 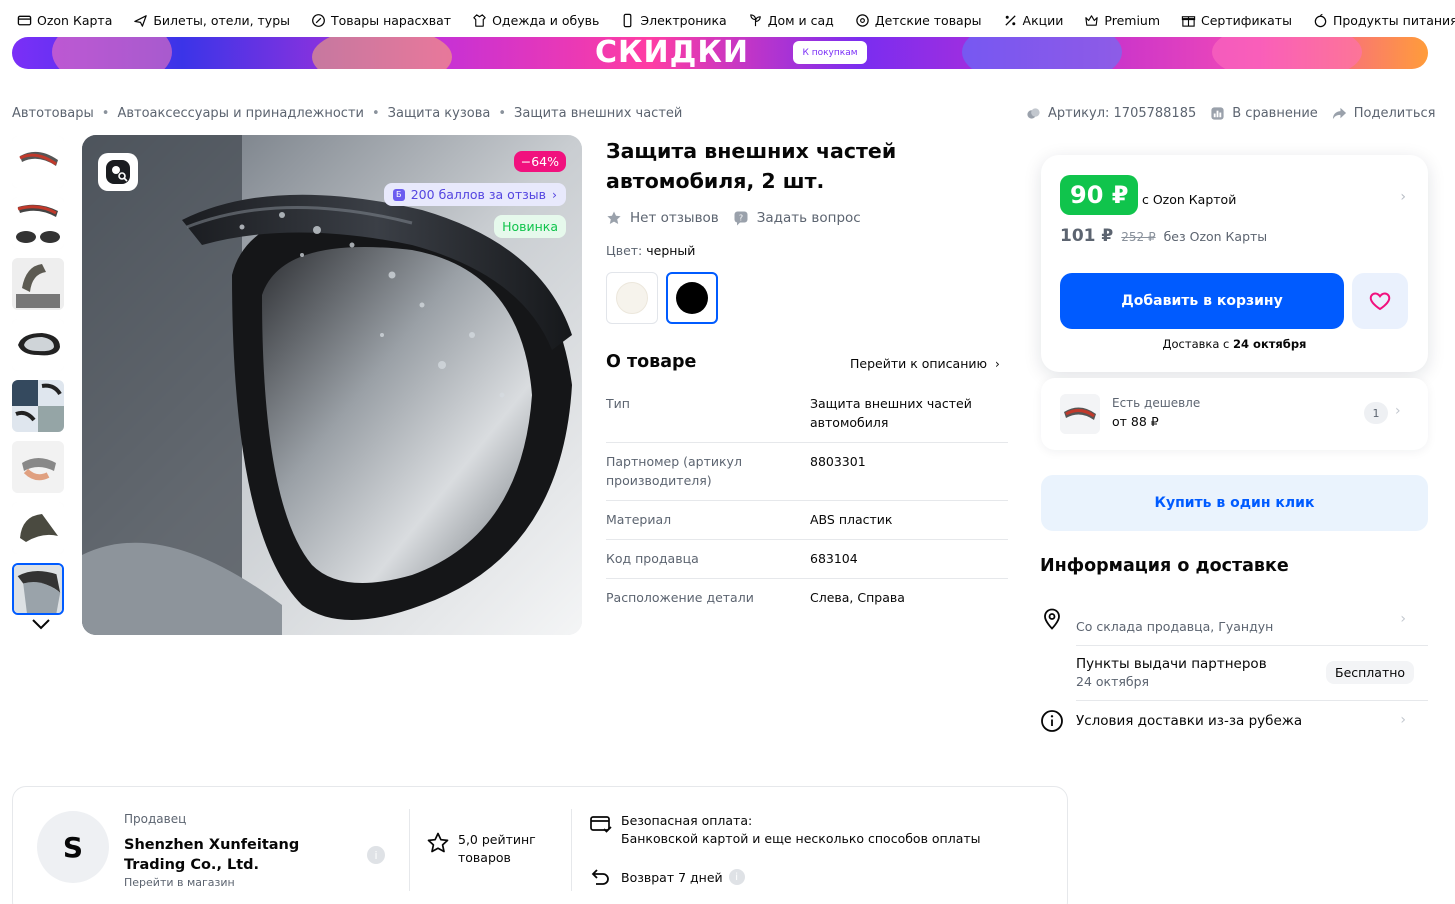 I want to click on nav-label: Продукты питания, so click(x=1393, y=20).